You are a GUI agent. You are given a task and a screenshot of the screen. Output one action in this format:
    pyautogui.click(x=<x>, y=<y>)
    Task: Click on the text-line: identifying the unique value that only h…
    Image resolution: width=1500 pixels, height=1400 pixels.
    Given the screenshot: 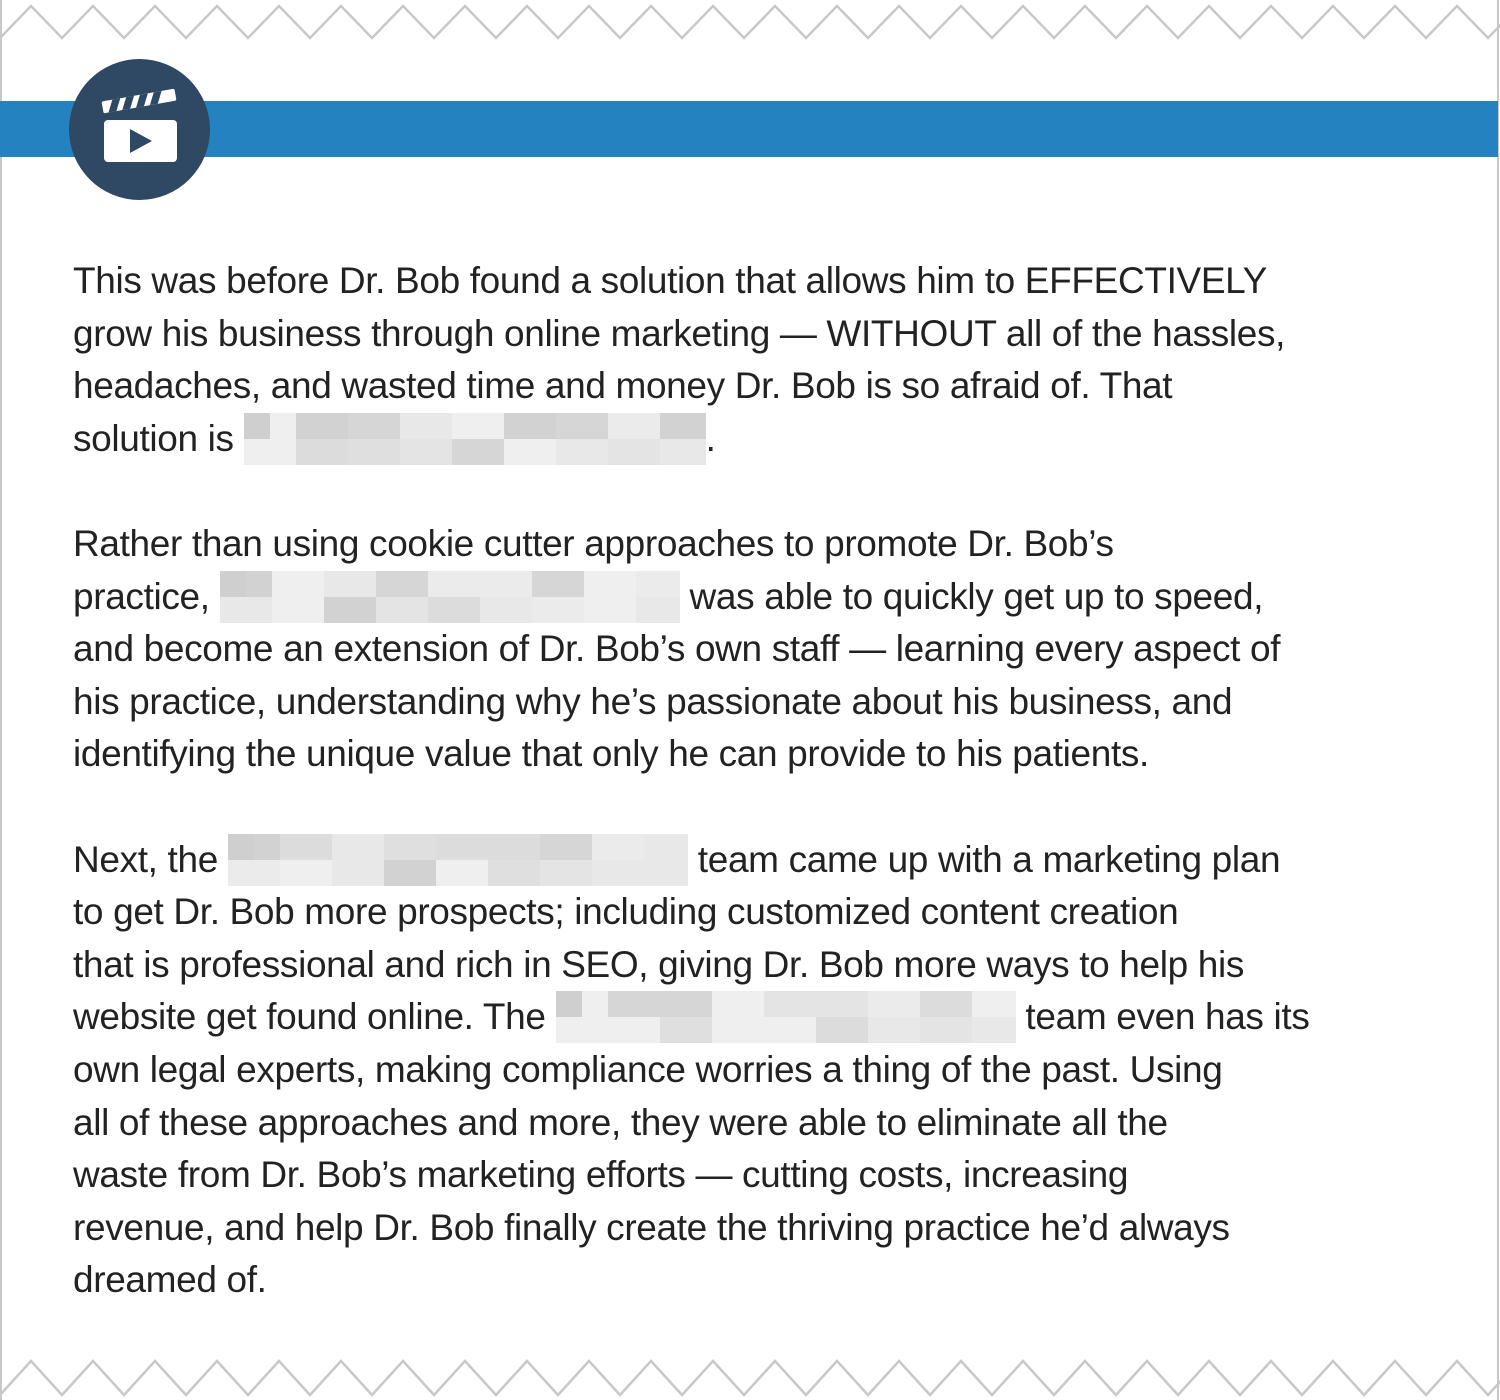 What is the action you would take?
    pyautogui.click(x=611, y=754)
    